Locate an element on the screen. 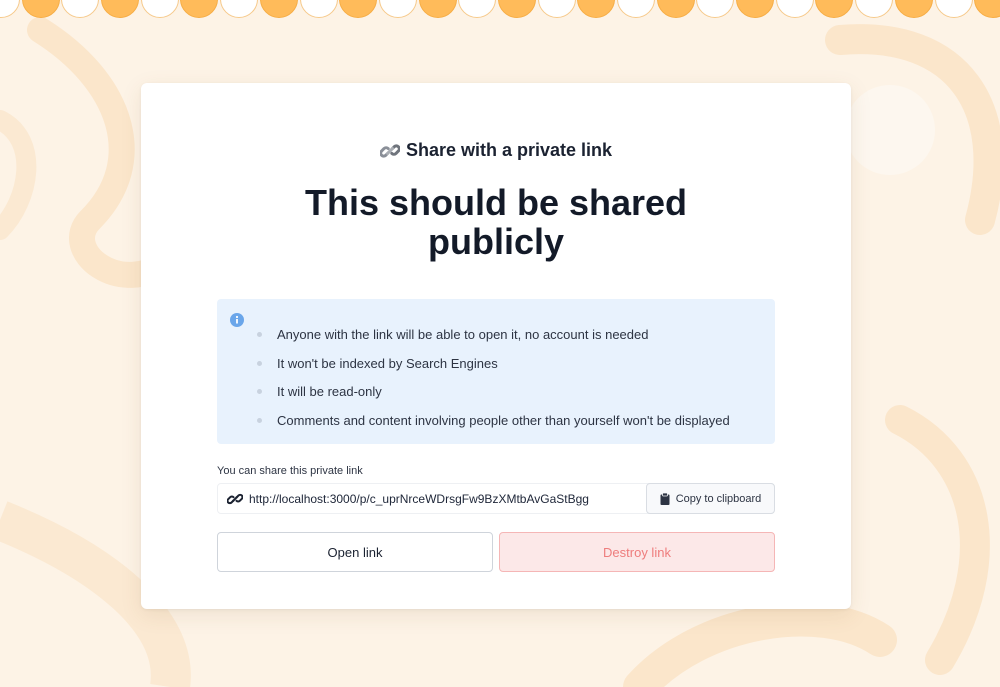  info-list-item: It will be read-only is located at coordinates (493, 391).